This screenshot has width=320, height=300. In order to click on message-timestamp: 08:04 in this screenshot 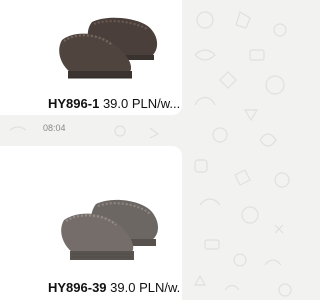, I will do `click(54, 128)`.